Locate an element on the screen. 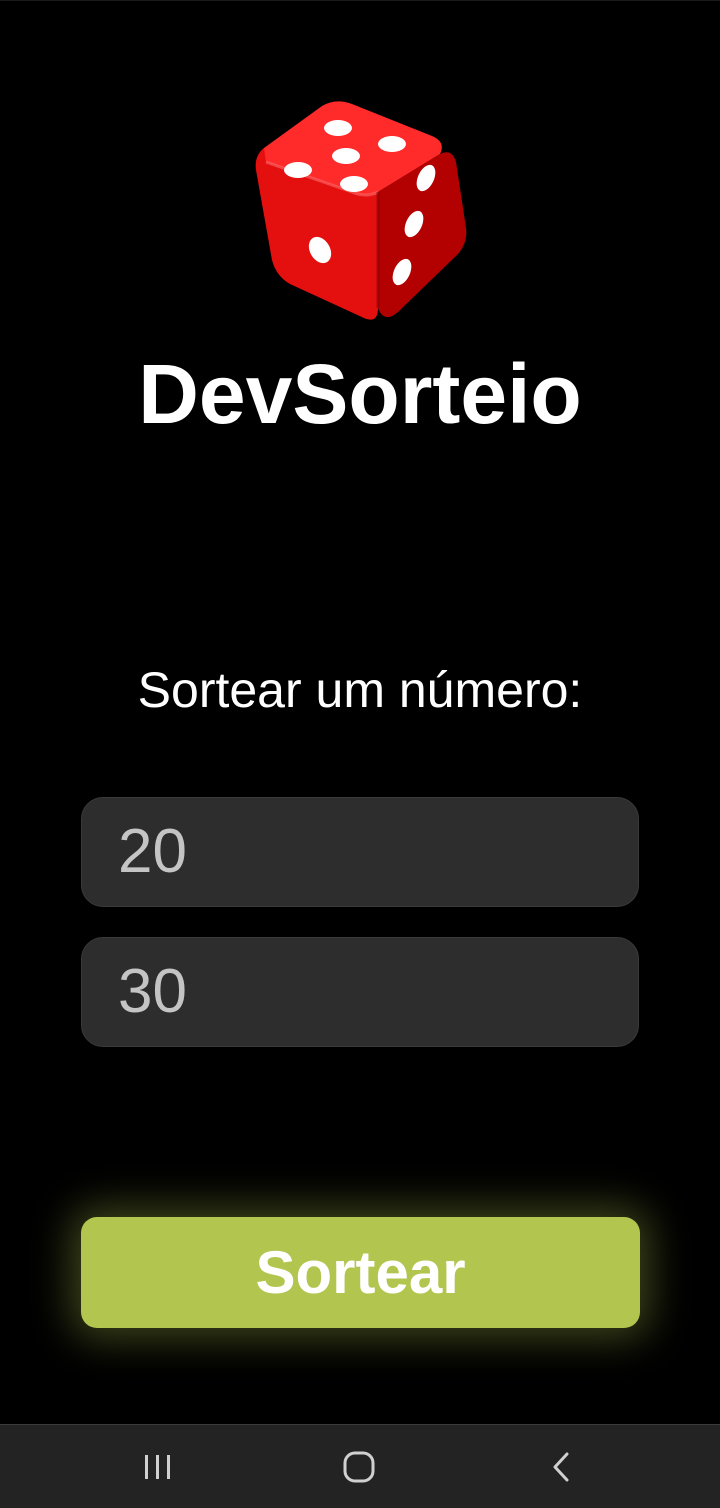  back-icon is located at coordinates (561, 1467).